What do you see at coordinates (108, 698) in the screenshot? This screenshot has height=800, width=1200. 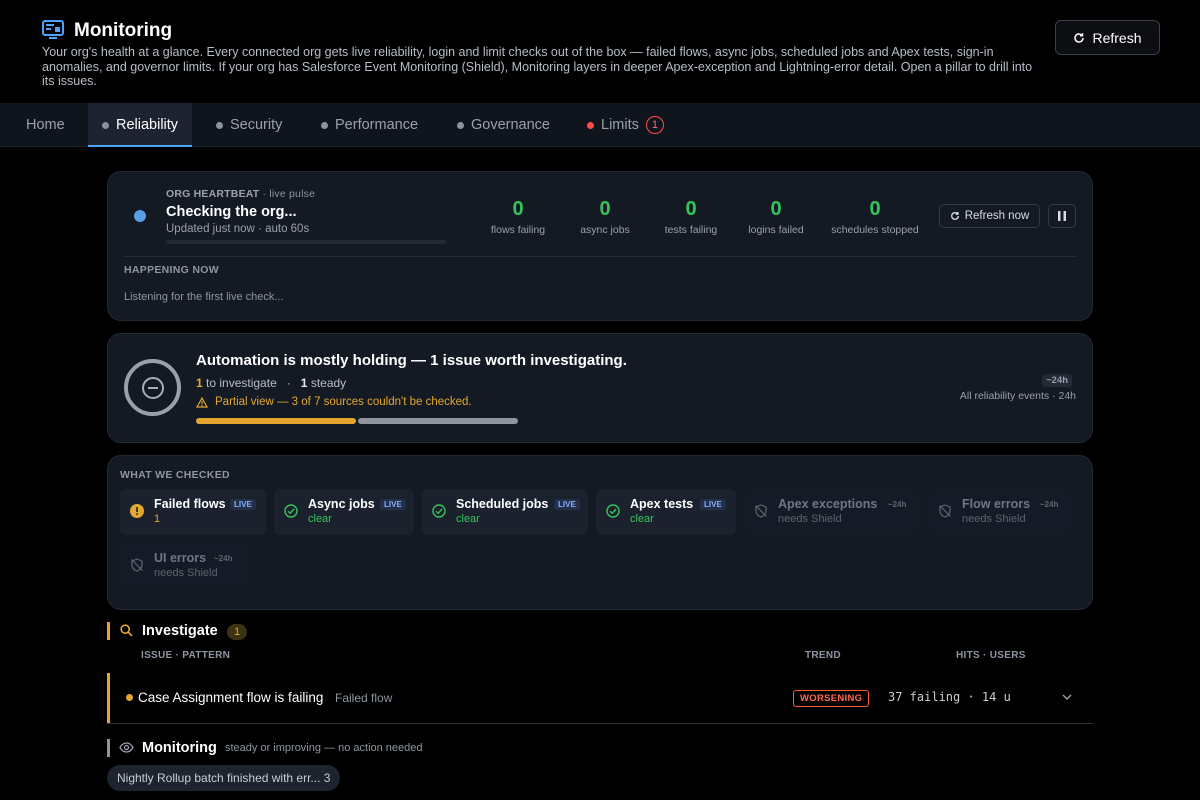 I see `row-accent` at bounding box center [108, 698].